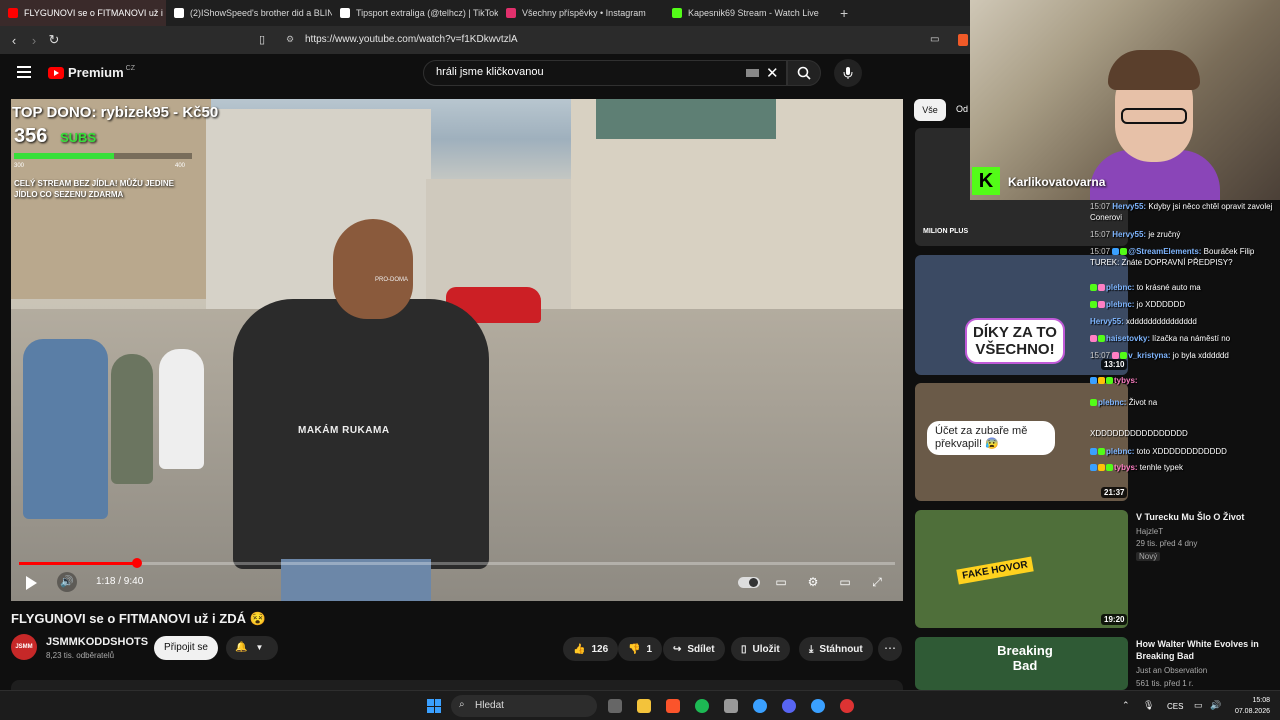 The height and width of the screenshot is (720, 1280). What do you see at coordinates (1021, 569) in the screenshot?
I see `recommended-thumbnail: FAKE HOVOR 19:20` at bounding box center [1021, 569].